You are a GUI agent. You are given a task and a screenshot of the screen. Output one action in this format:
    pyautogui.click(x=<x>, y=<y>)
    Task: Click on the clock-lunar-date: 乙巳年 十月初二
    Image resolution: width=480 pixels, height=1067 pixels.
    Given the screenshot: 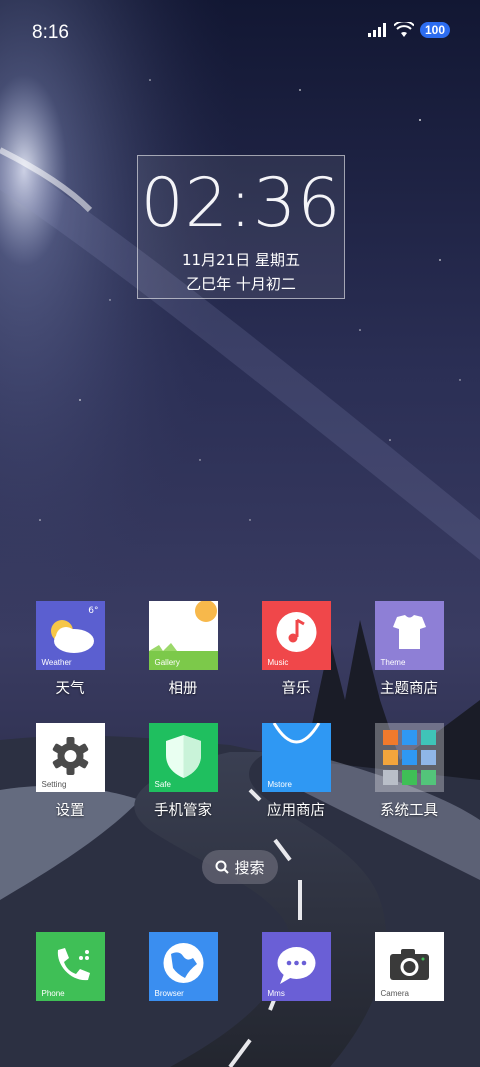 What is the action you would take?
    pyautogui.click(x=241, y=284)
    